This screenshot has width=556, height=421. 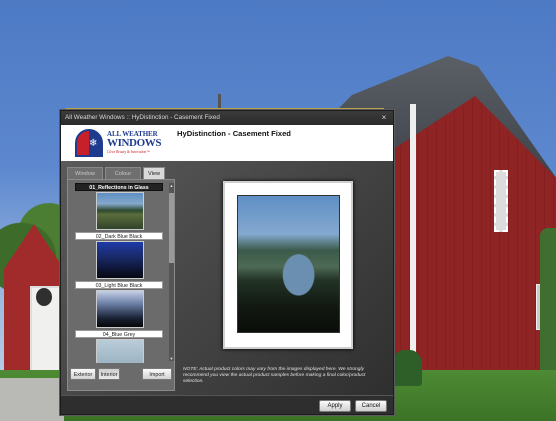 What do you see at coordinates (44, 297) in the screenshot?
I see `wreath` at bounding box center [44, 297].